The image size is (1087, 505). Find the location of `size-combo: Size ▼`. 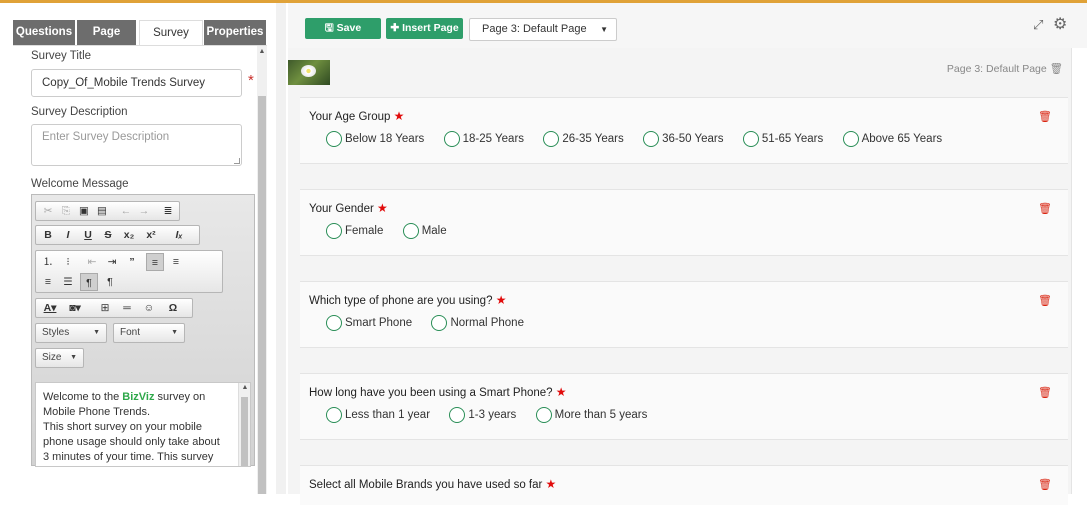

size-combo: Size ▼ is located at coordinates (59, 358).